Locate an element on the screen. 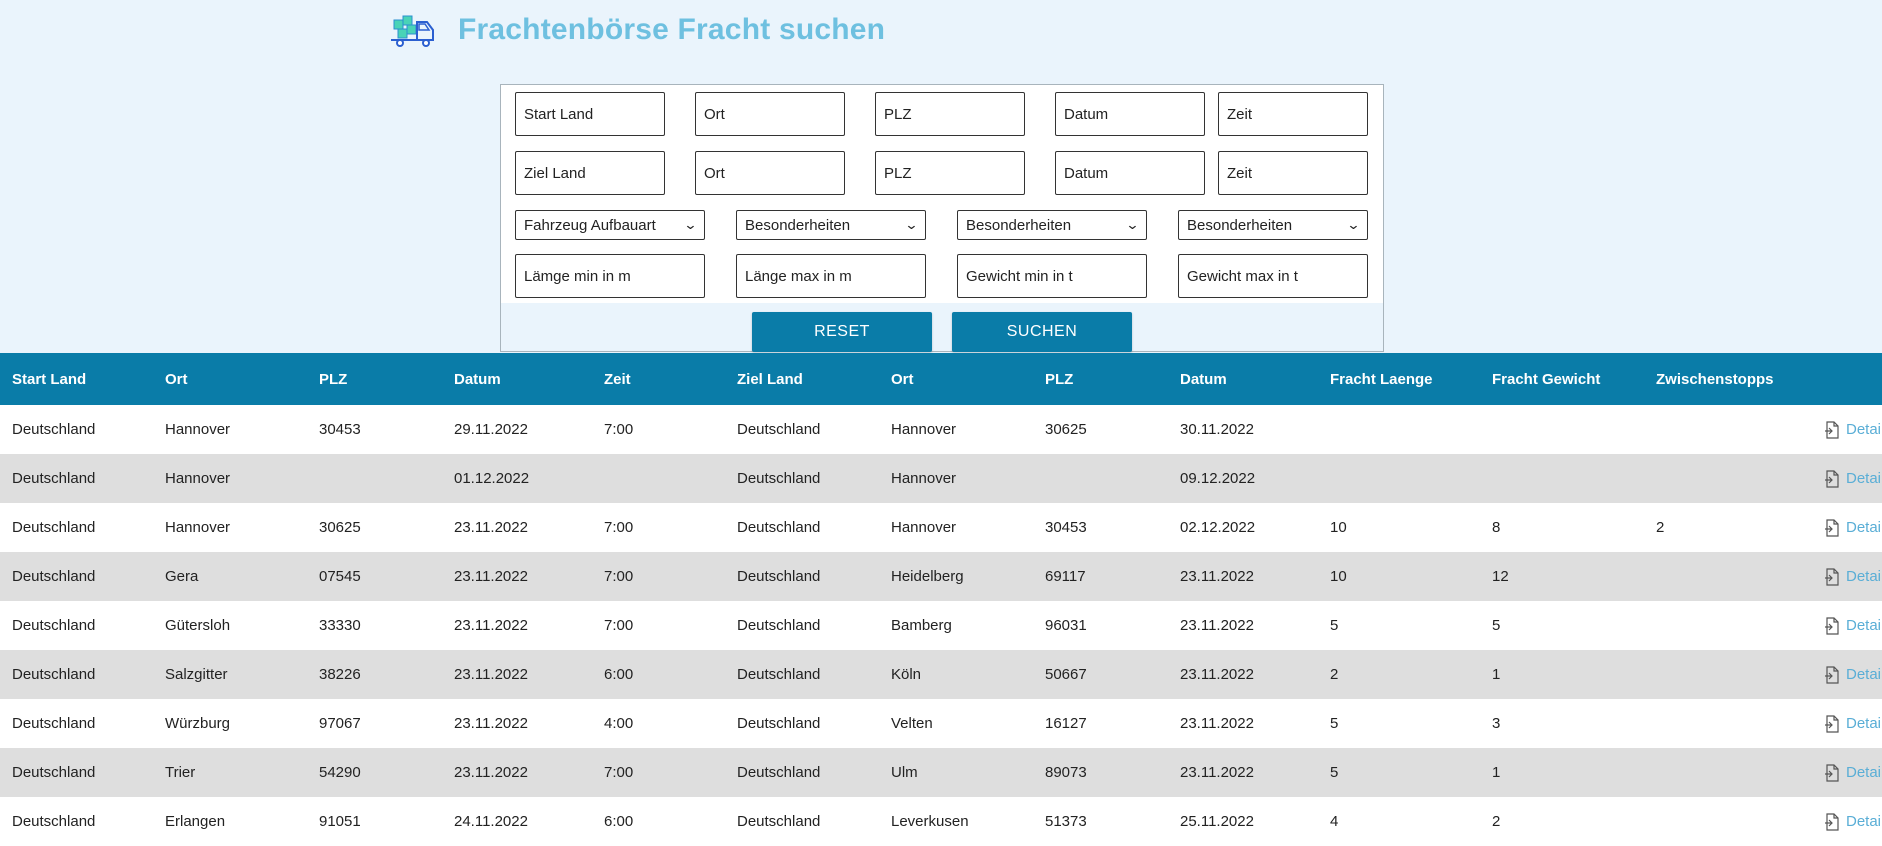 The image size is (1882, 846). cell-ziel-plz: 51373 is located at coordinates (1066, 821).